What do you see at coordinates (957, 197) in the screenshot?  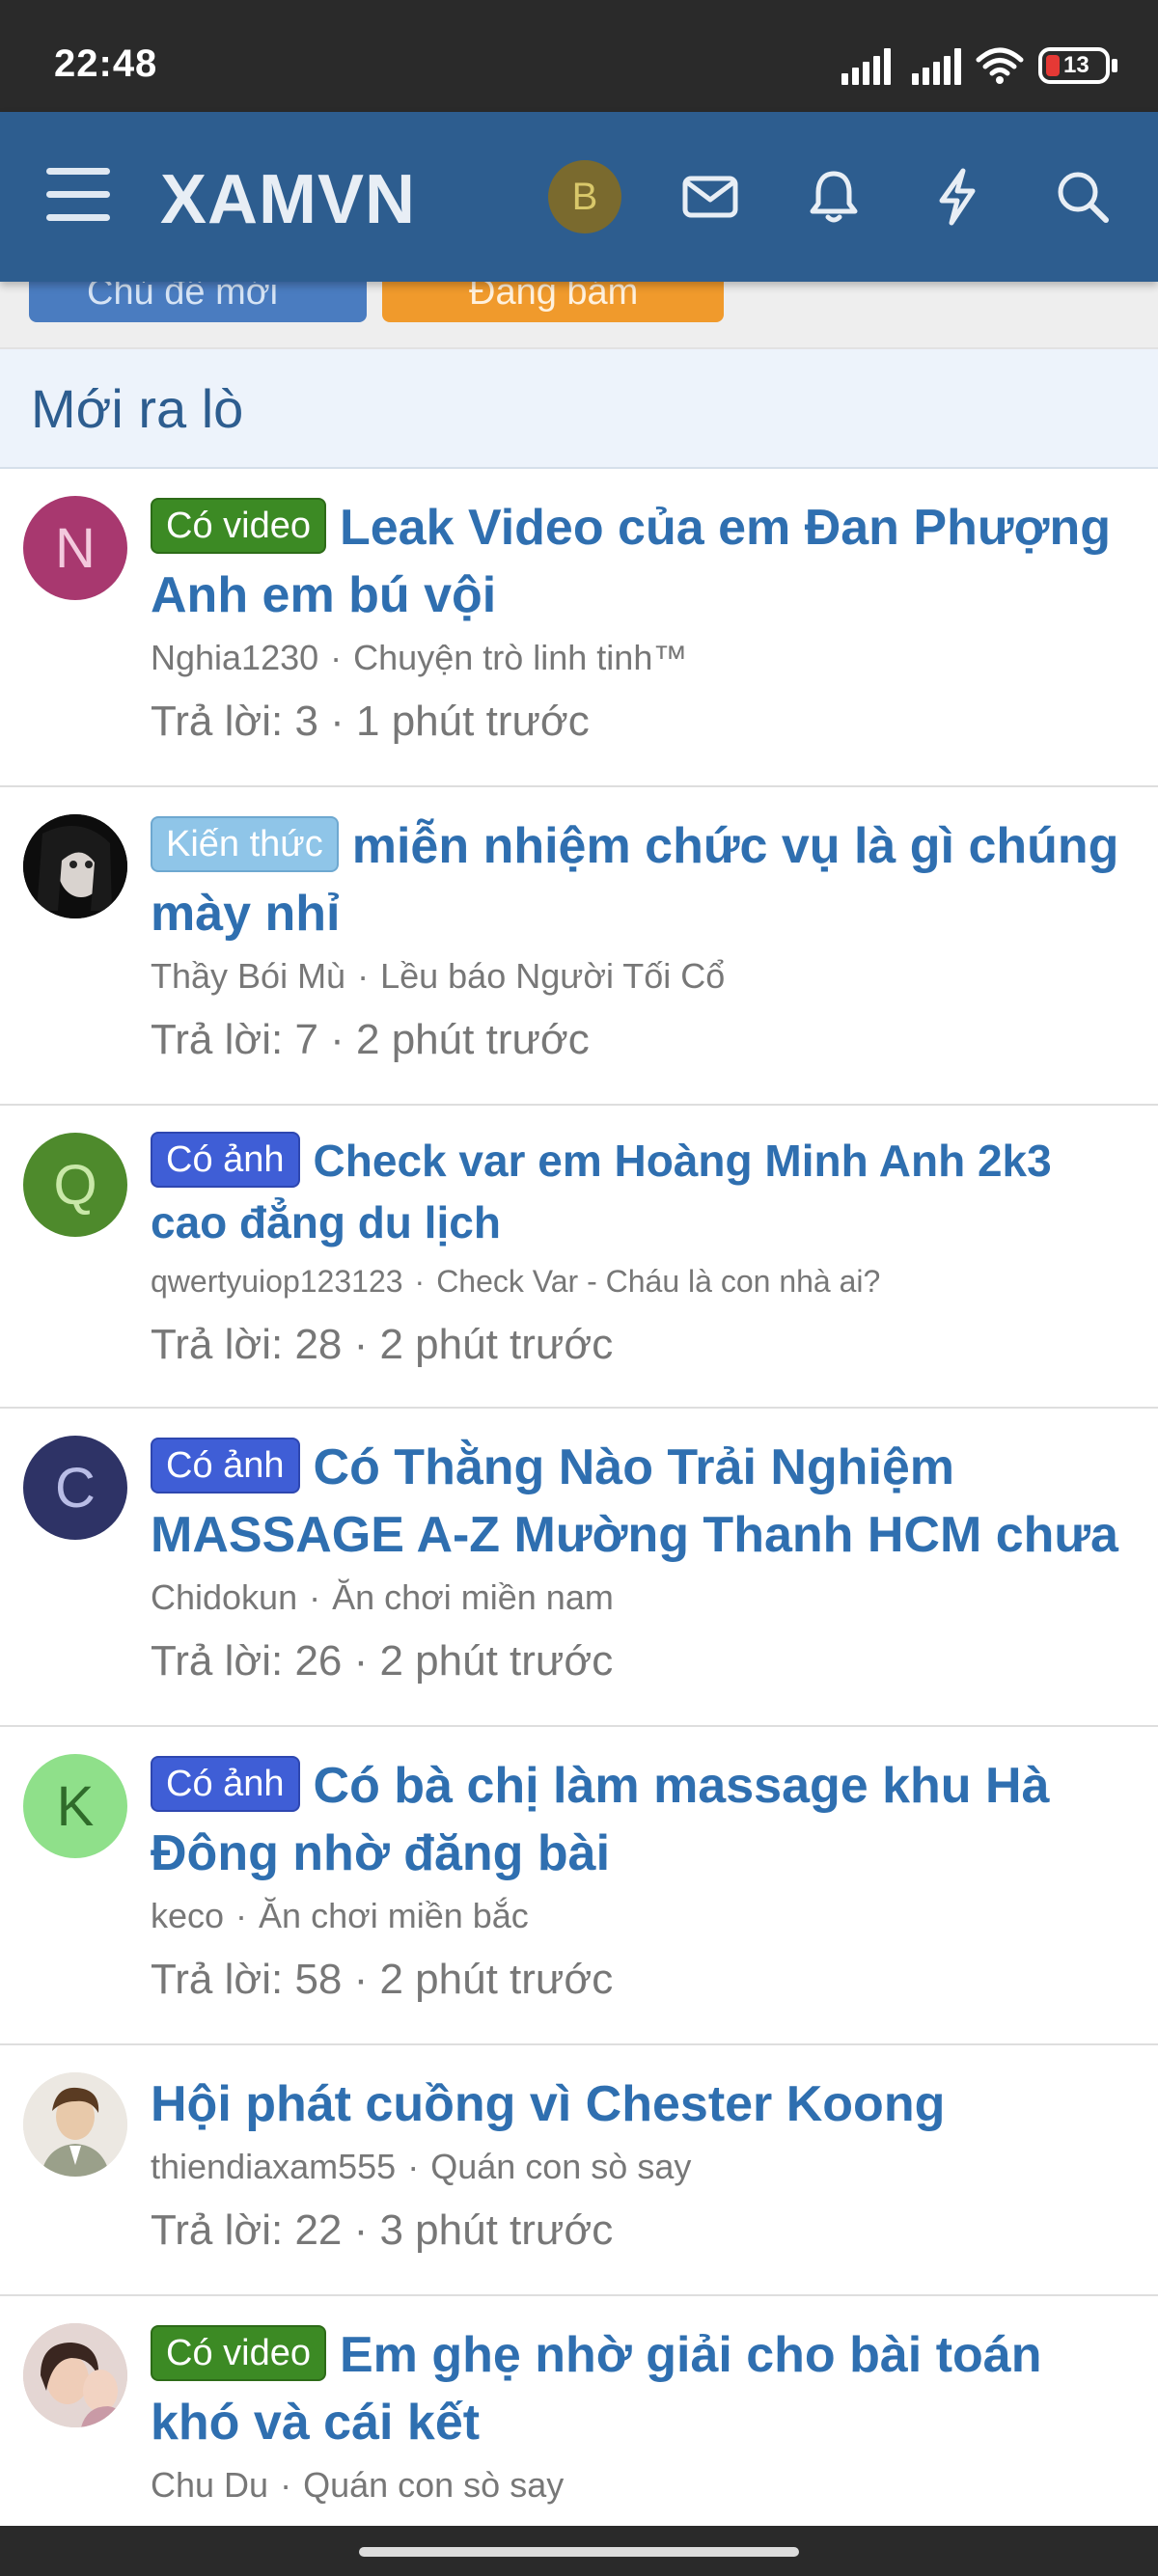 I see `lightning-icon` at bounding box center [957, 197].